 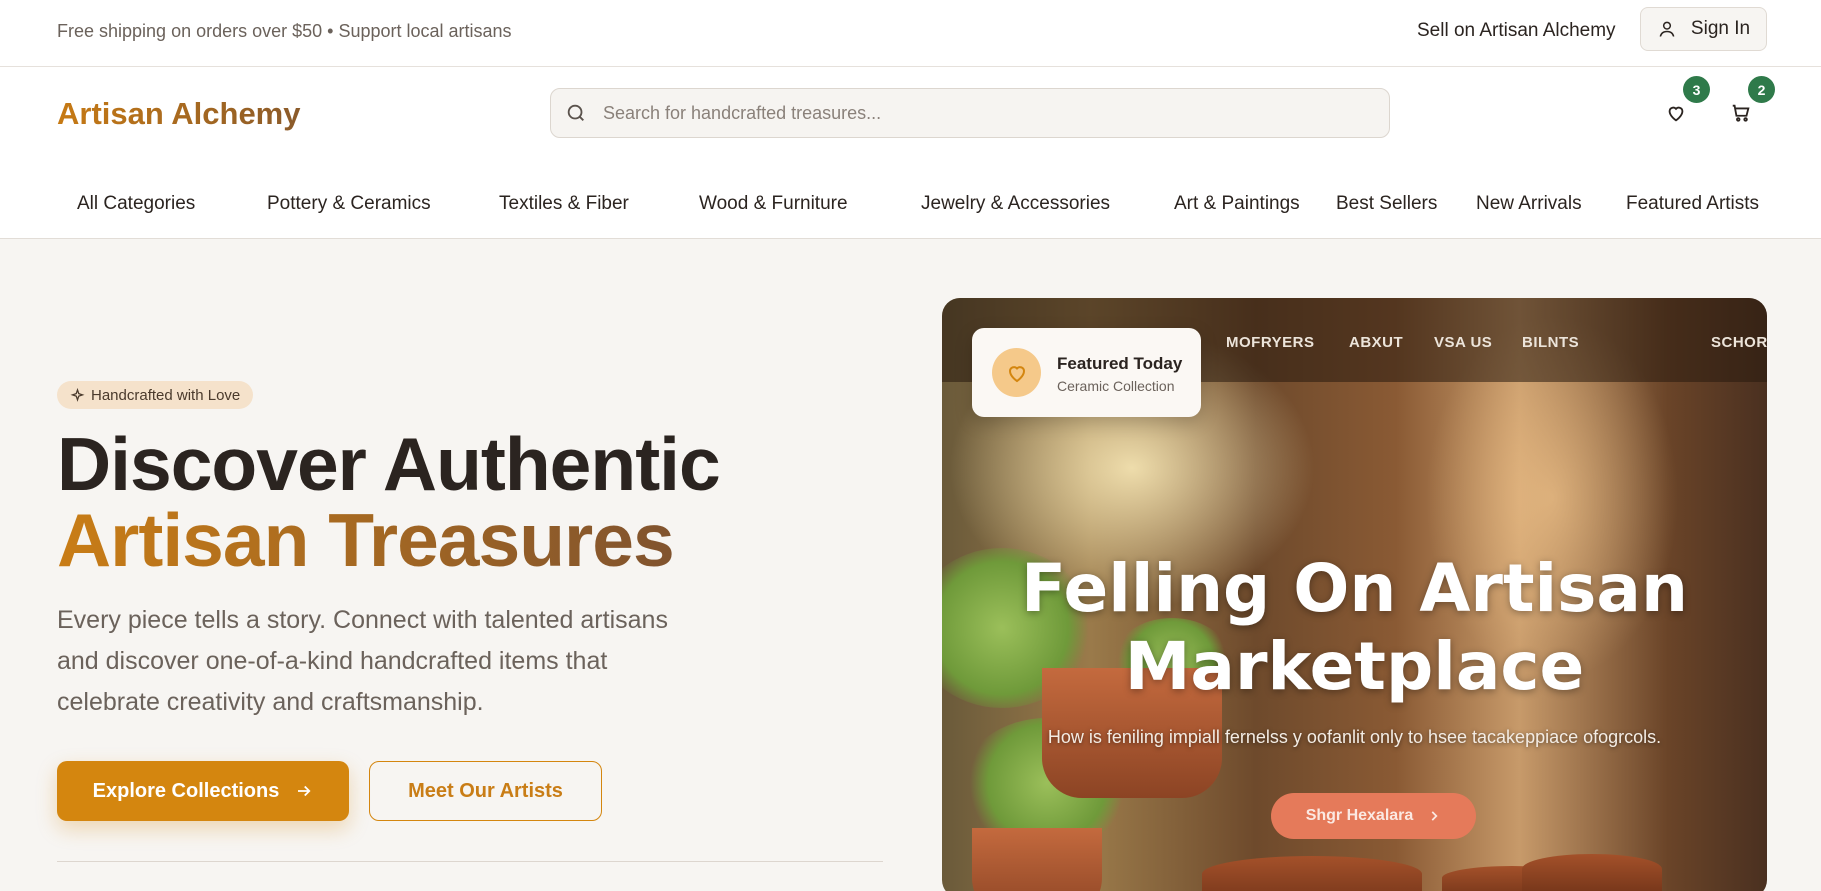 I want to click on user-icon, so click(x=1667, y=29).